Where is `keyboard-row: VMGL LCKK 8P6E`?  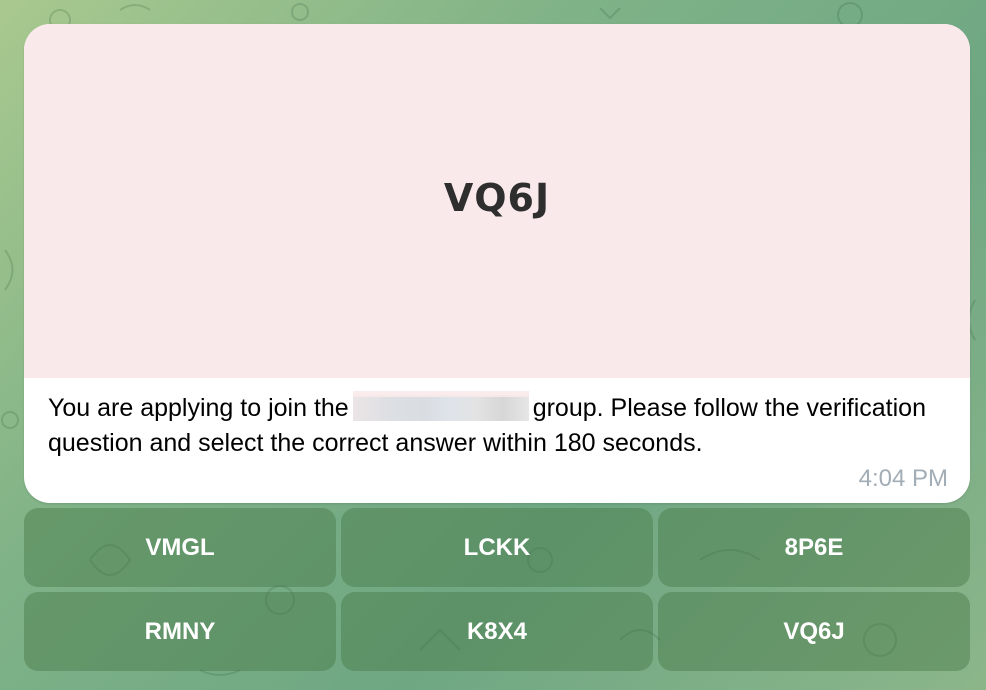
keyboard-row: VMGL LCKK 8P6E is located at coordinates (497, 547).